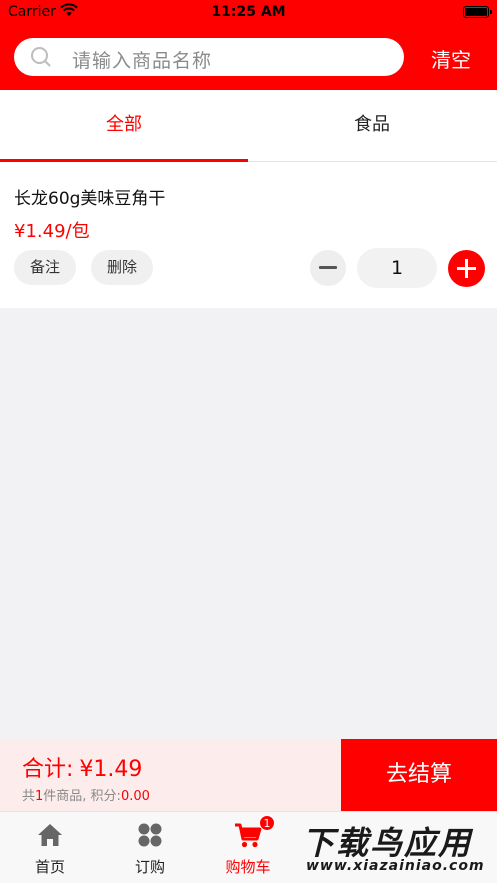 The image size is (497, 883). I want to click on total-amount: ¥1.49, so click(111, 769).